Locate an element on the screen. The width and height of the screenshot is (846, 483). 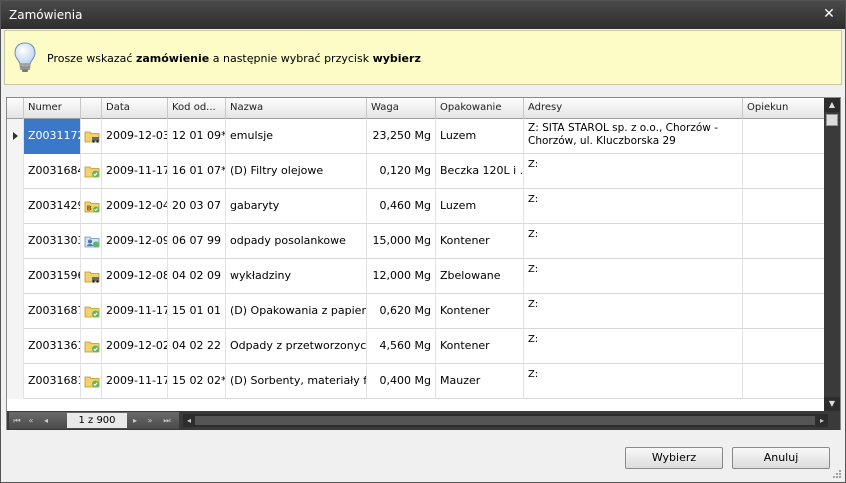
resize-grip-icon is located at coordinates (837, 474).